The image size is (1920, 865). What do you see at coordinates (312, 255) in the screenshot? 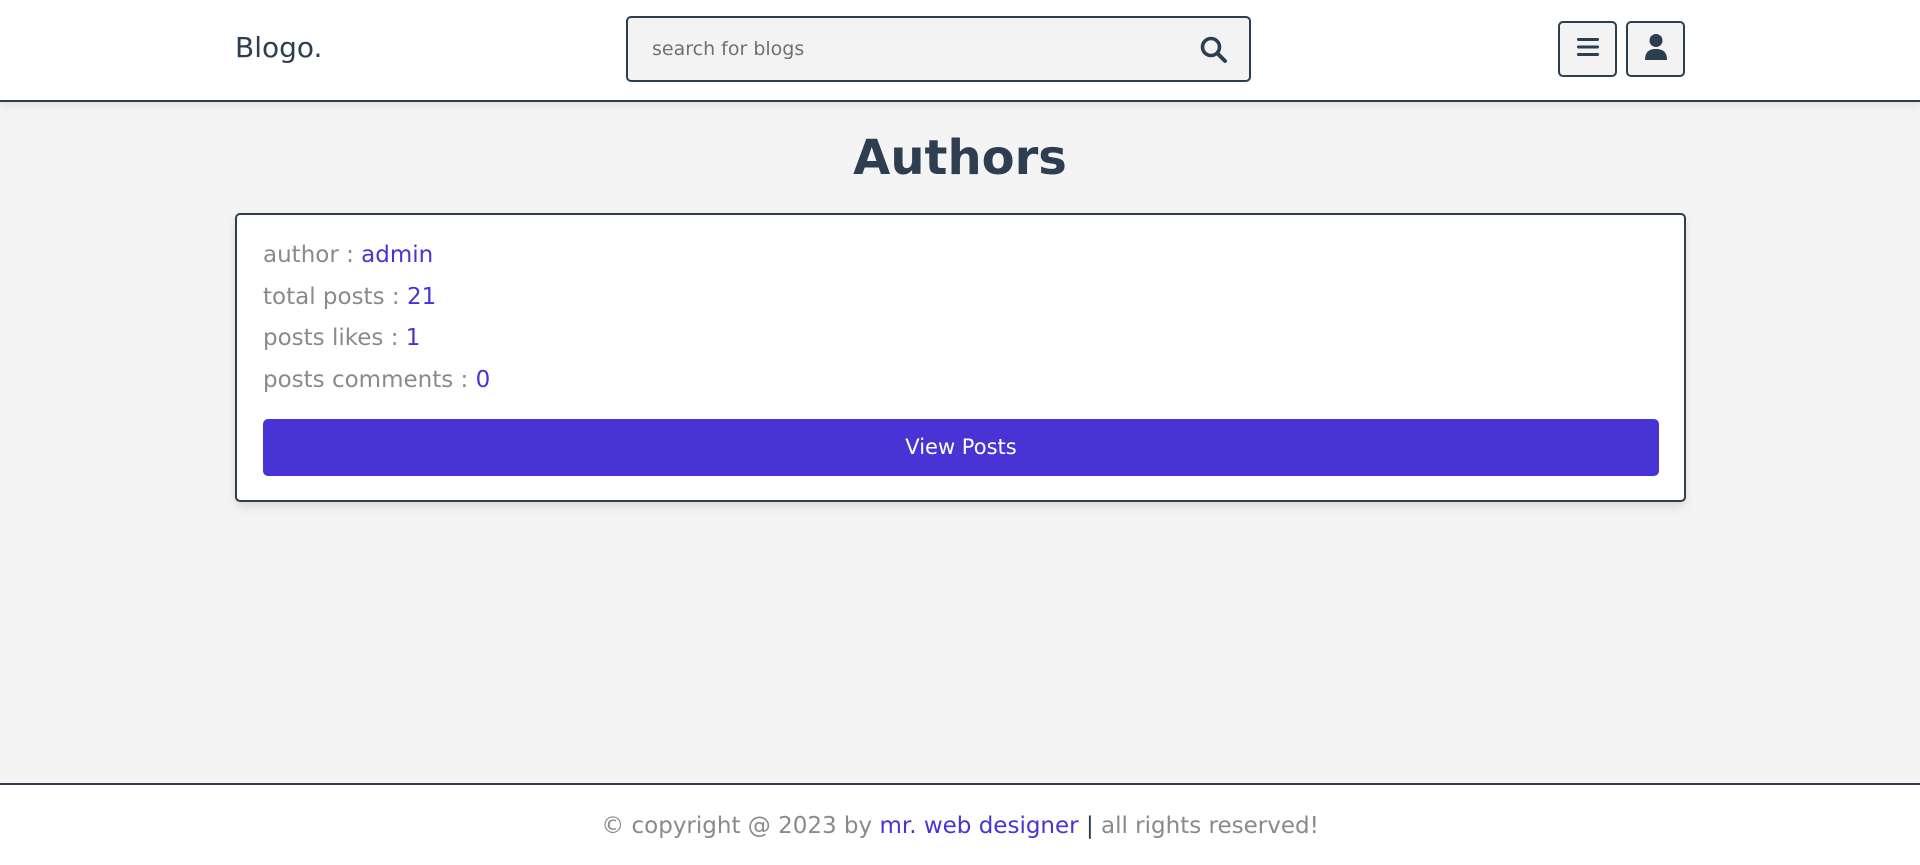
I see `author-label: author :` at bounding box center [312, 255].